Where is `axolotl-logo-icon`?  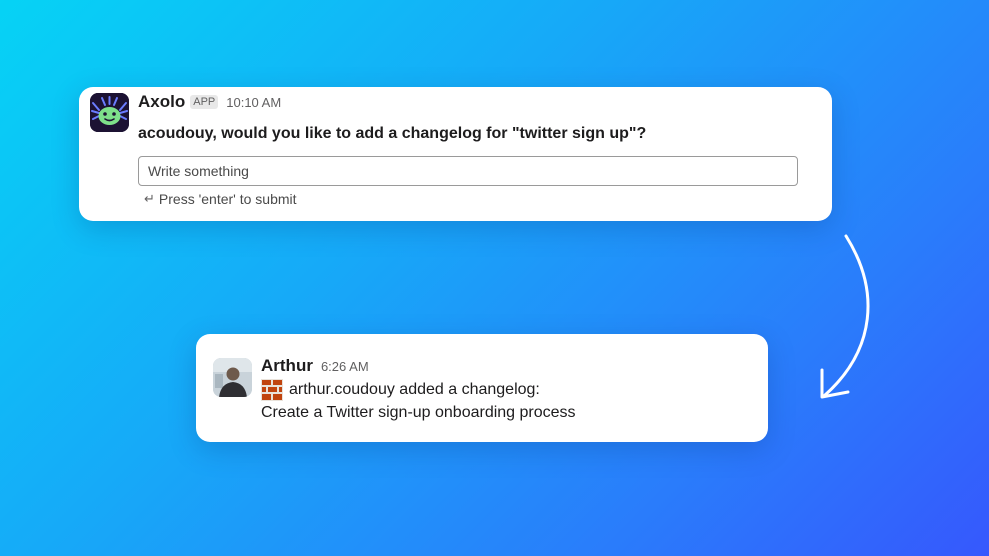
axolotl-logo-icon is located at coordinates (109, 112).